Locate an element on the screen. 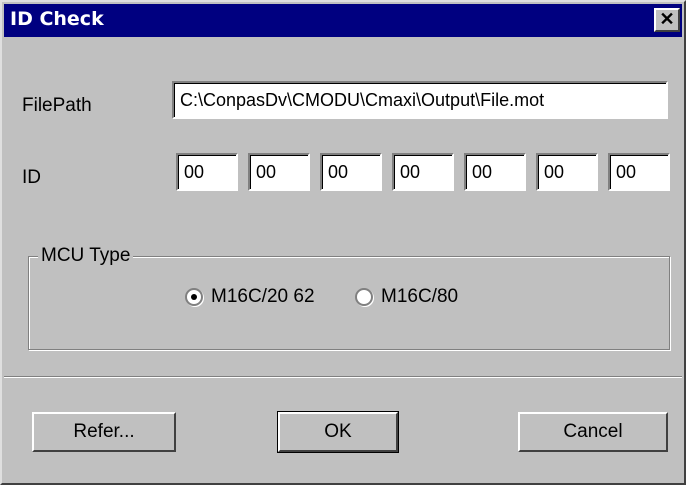 The width and height of the screenshot is (686, 485). mcu-type-label: MCU Type is located at coordinates (86, 256).